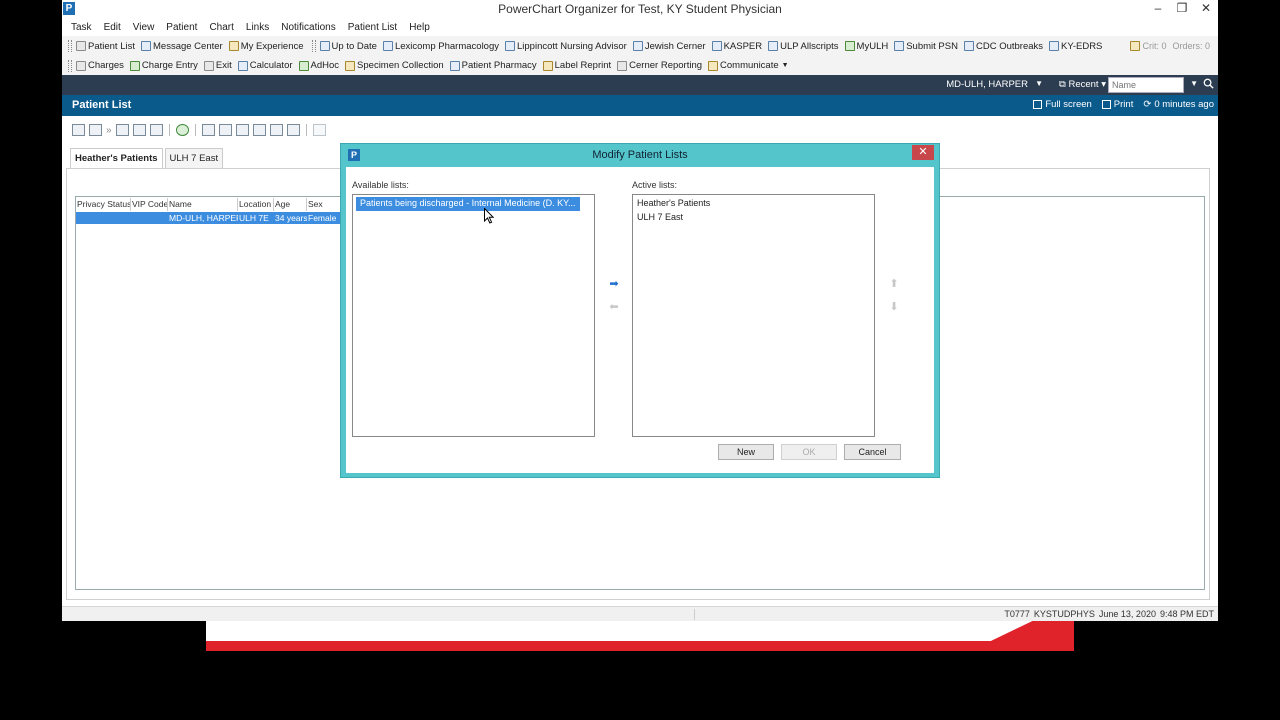 The height and width of the screenshot is (720, 1280). Describe the element at coordinates (394, 65) in the screenshot. I see `specimen-collection-button: Specimen Collection` at that location.